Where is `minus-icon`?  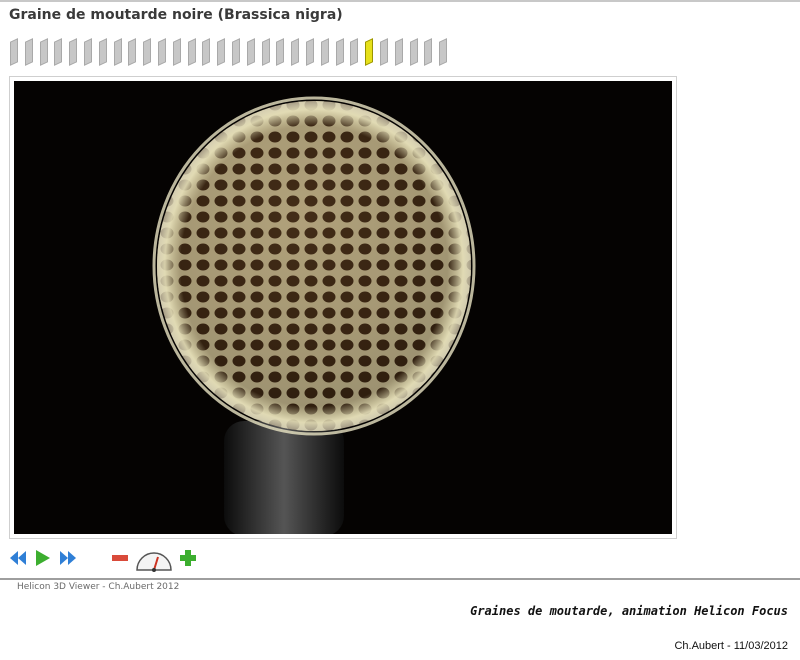 minus-icon is located at coordinates (120, 560).